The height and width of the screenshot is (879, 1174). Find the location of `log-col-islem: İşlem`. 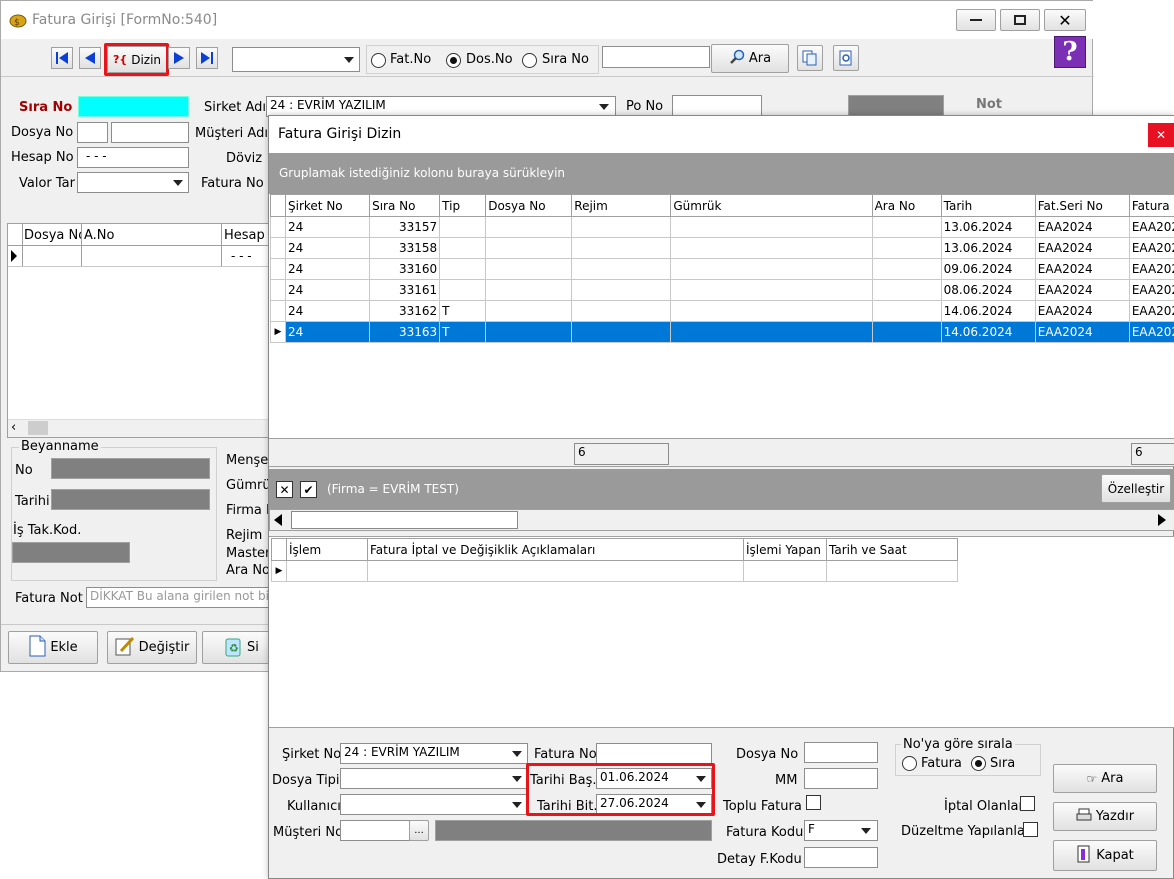

log-col-islem: İşlem is located at coordinates (327, 549).